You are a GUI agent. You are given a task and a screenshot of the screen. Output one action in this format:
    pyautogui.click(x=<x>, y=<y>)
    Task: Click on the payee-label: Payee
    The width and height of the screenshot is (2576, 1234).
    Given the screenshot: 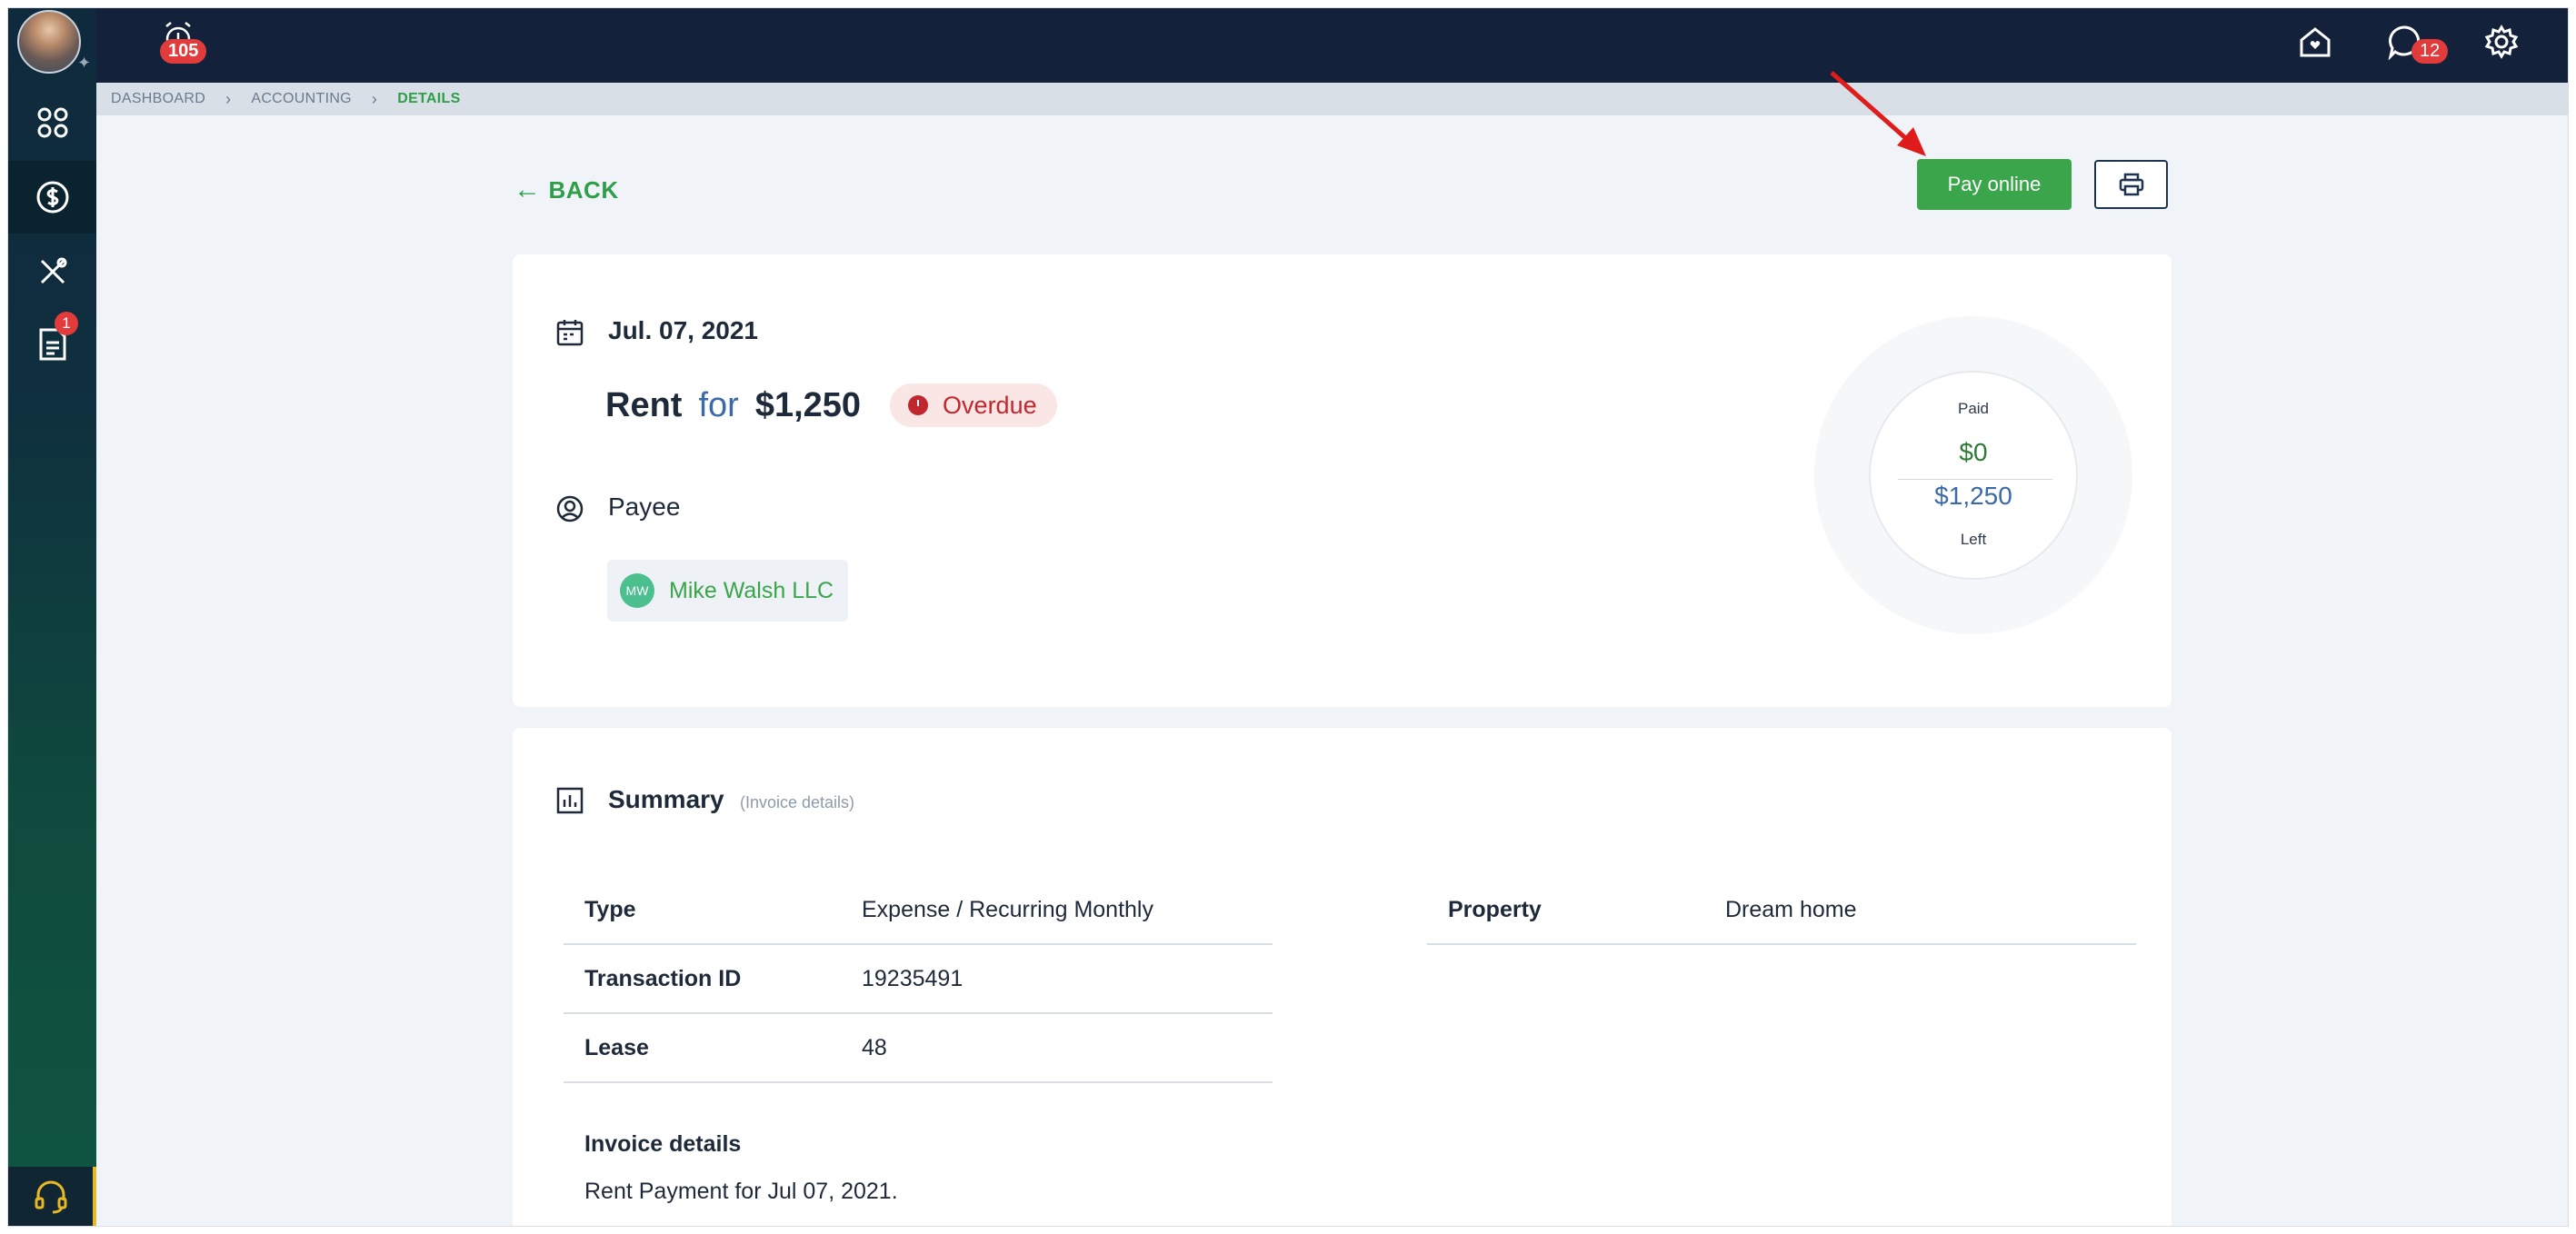 What is the action you would take?
    pyautogui.click(x=644, y=507)
    